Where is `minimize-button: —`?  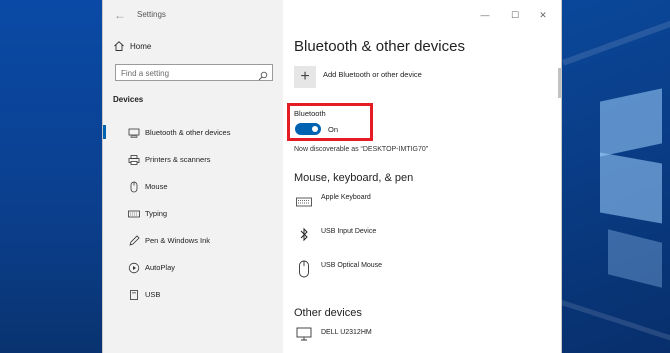 minimize-button: — is located at coordinates (485, 15).